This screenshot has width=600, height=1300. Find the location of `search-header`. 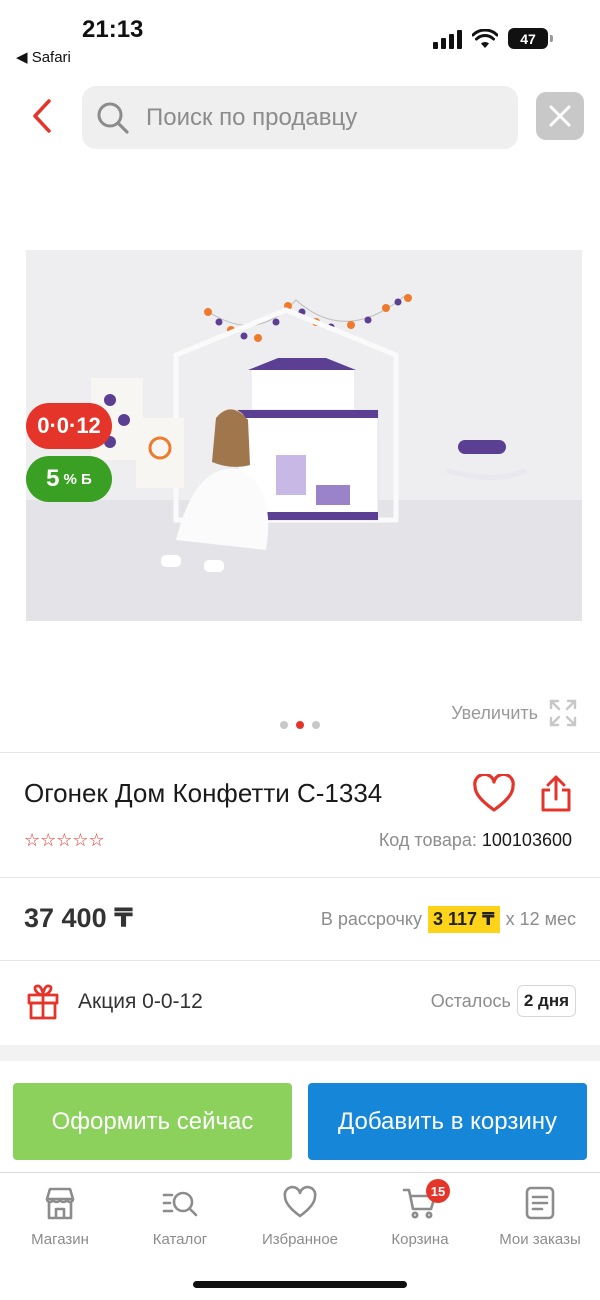

search-header is located at coordinates (300, 117).